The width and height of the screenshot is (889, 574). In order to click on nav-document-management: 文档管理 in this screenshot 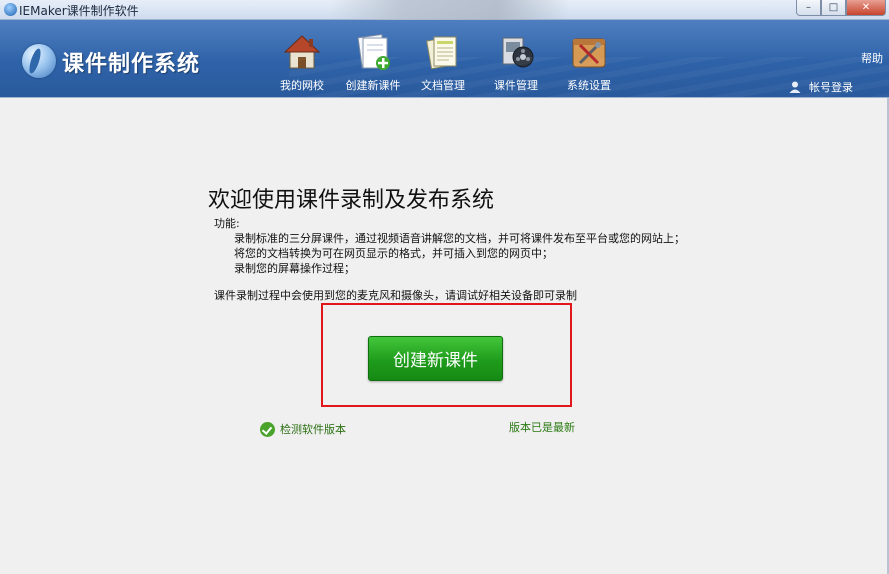, I will do `click(443, 56)`.